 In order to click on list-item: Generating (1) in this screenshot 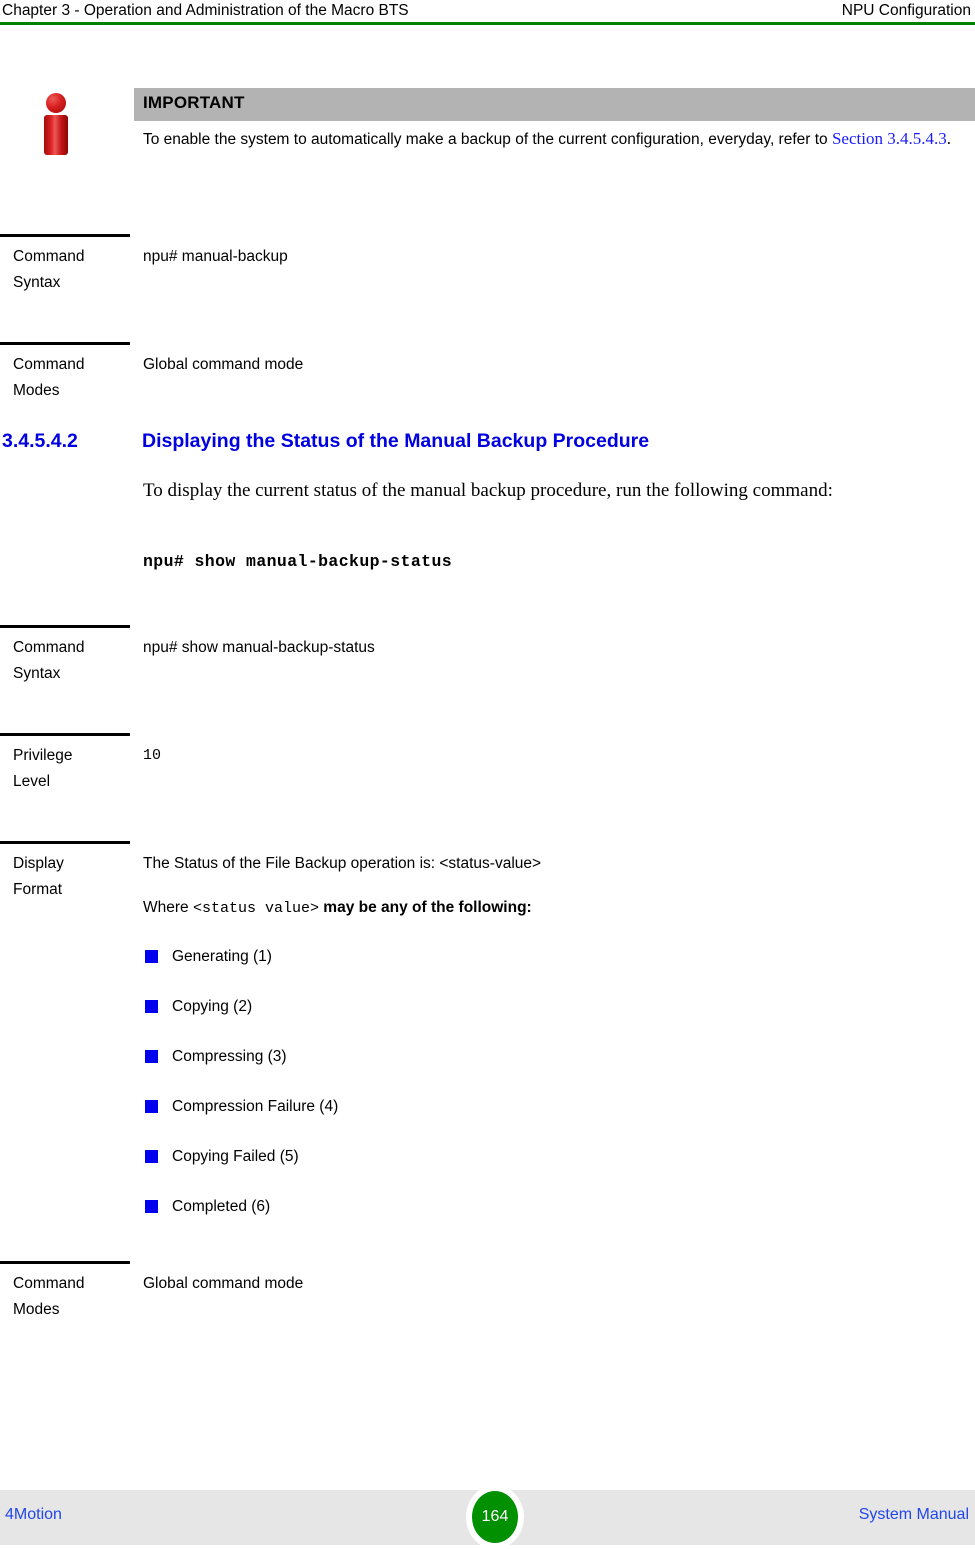, I will do `click(493, 969)`.